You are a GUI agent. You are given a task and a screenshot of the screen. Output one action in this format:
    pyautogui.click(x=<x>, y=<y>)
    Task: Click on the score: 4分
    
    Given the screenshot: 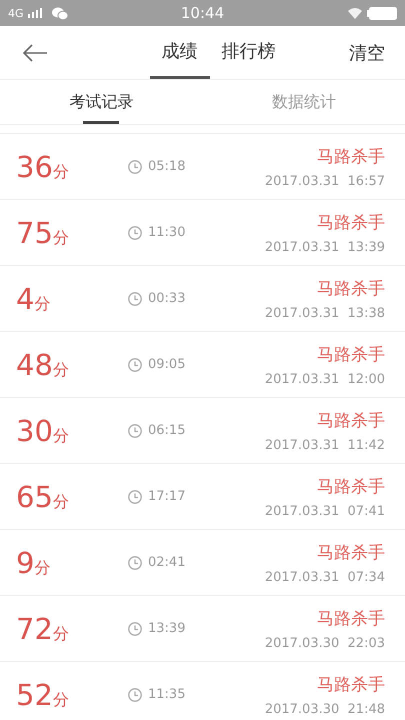 What is the action you would take?
    pyautogui.click(x=34, y=299)
    